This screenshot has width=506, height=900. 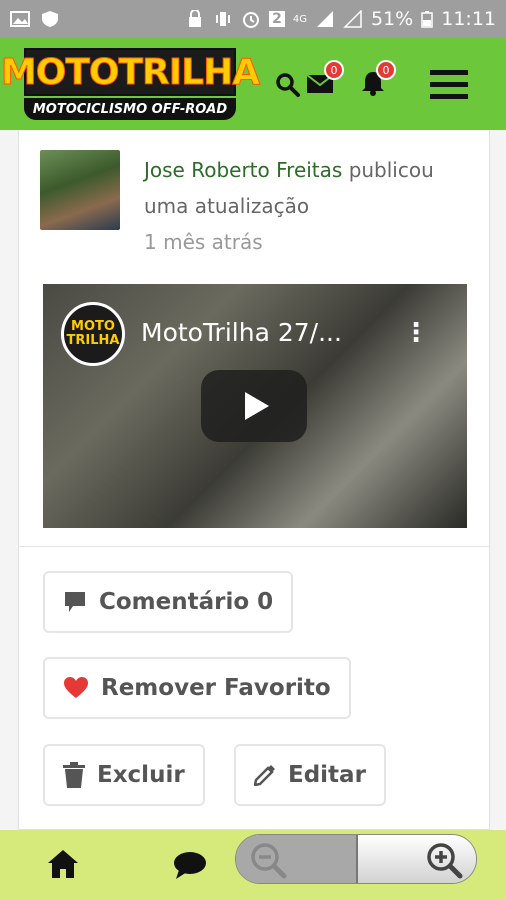 I want to click on battery-icon, so click(x=427, y=19).